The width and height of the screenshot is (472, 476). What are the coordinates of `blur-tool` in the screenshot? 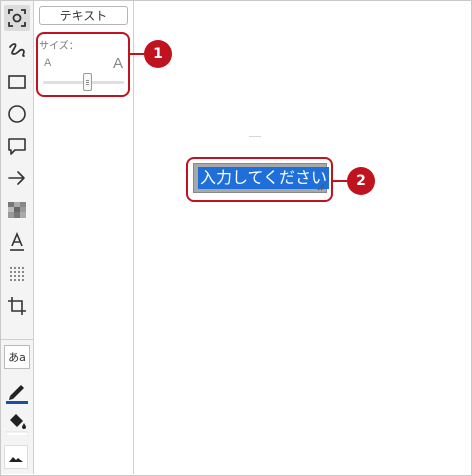 It's located at (17, 274).